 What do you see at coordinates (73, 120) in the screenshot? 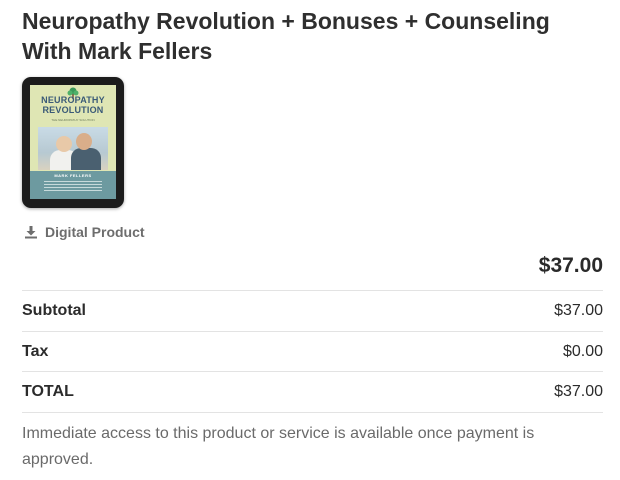
I see `cover-subtitle: THE NEUROPATHY SOLUTION` at bounding box center [73, 120].